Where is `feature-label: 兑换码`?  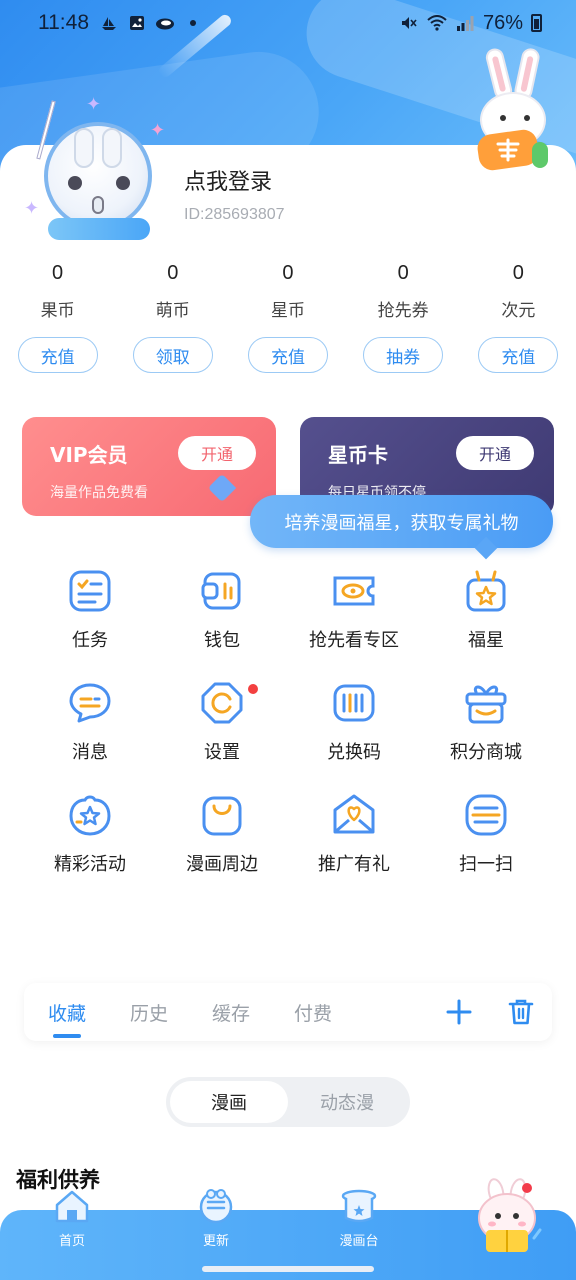
feature-label: 兑换码 is located at coordinates (354, 752).